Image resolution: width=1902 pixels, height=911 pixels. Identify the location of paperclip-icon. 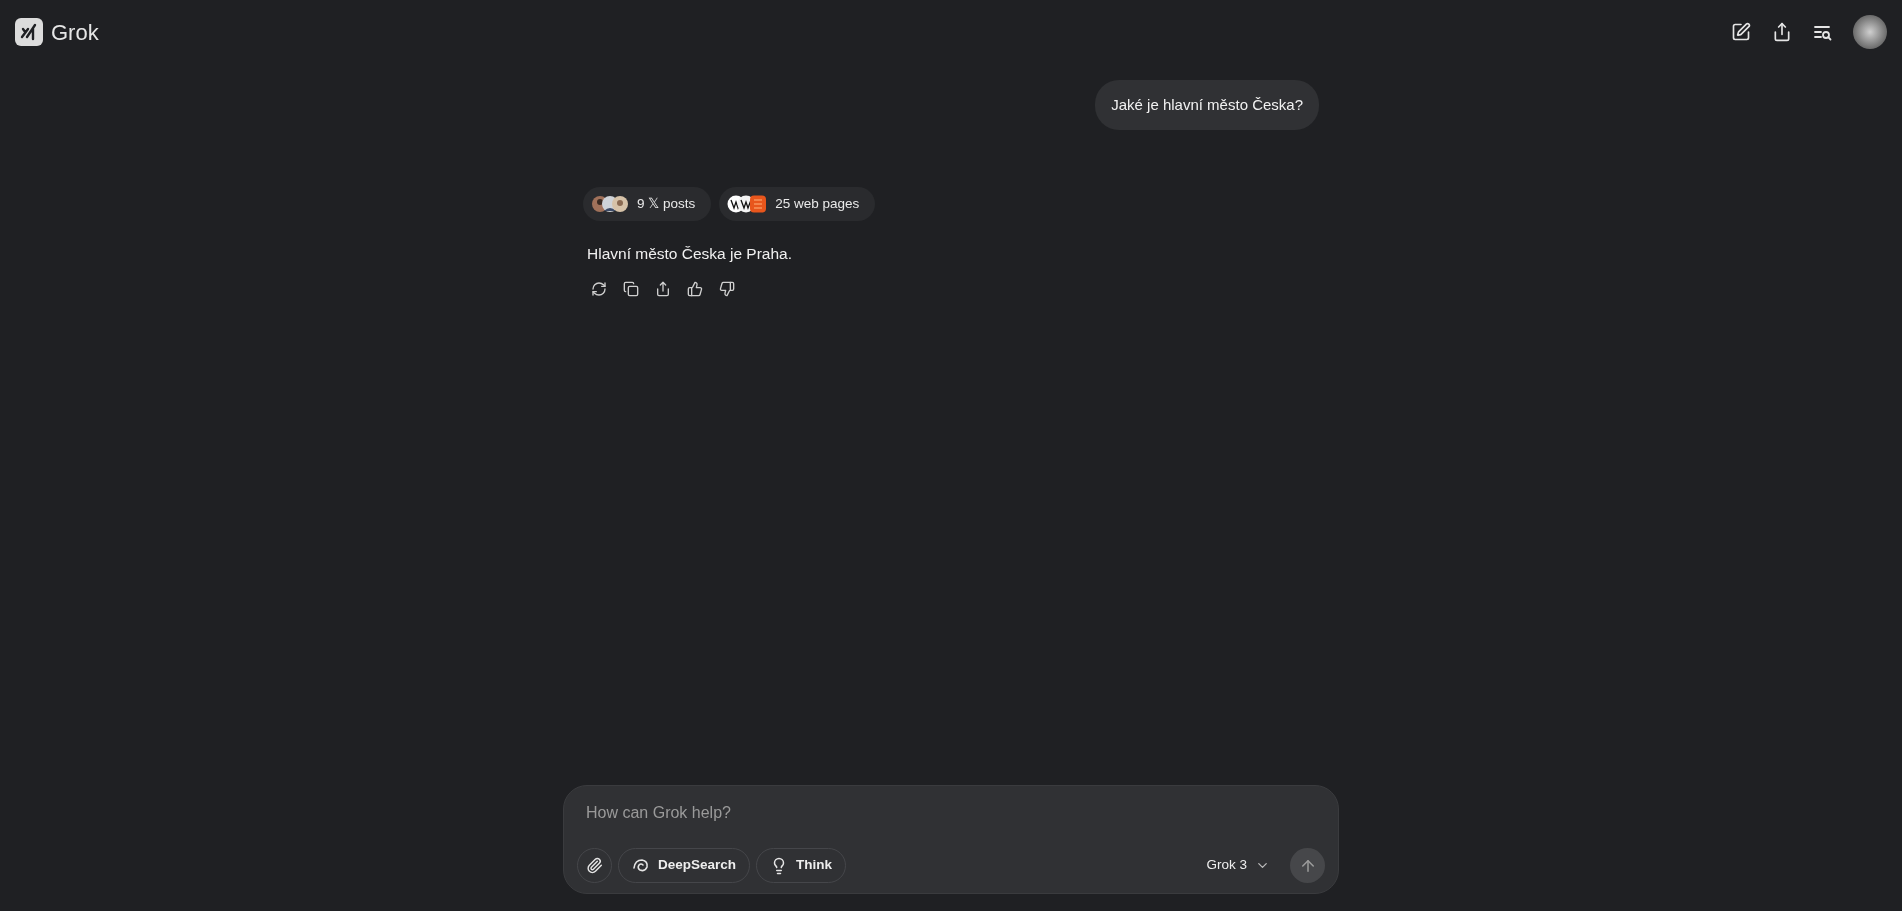
(594, 865).